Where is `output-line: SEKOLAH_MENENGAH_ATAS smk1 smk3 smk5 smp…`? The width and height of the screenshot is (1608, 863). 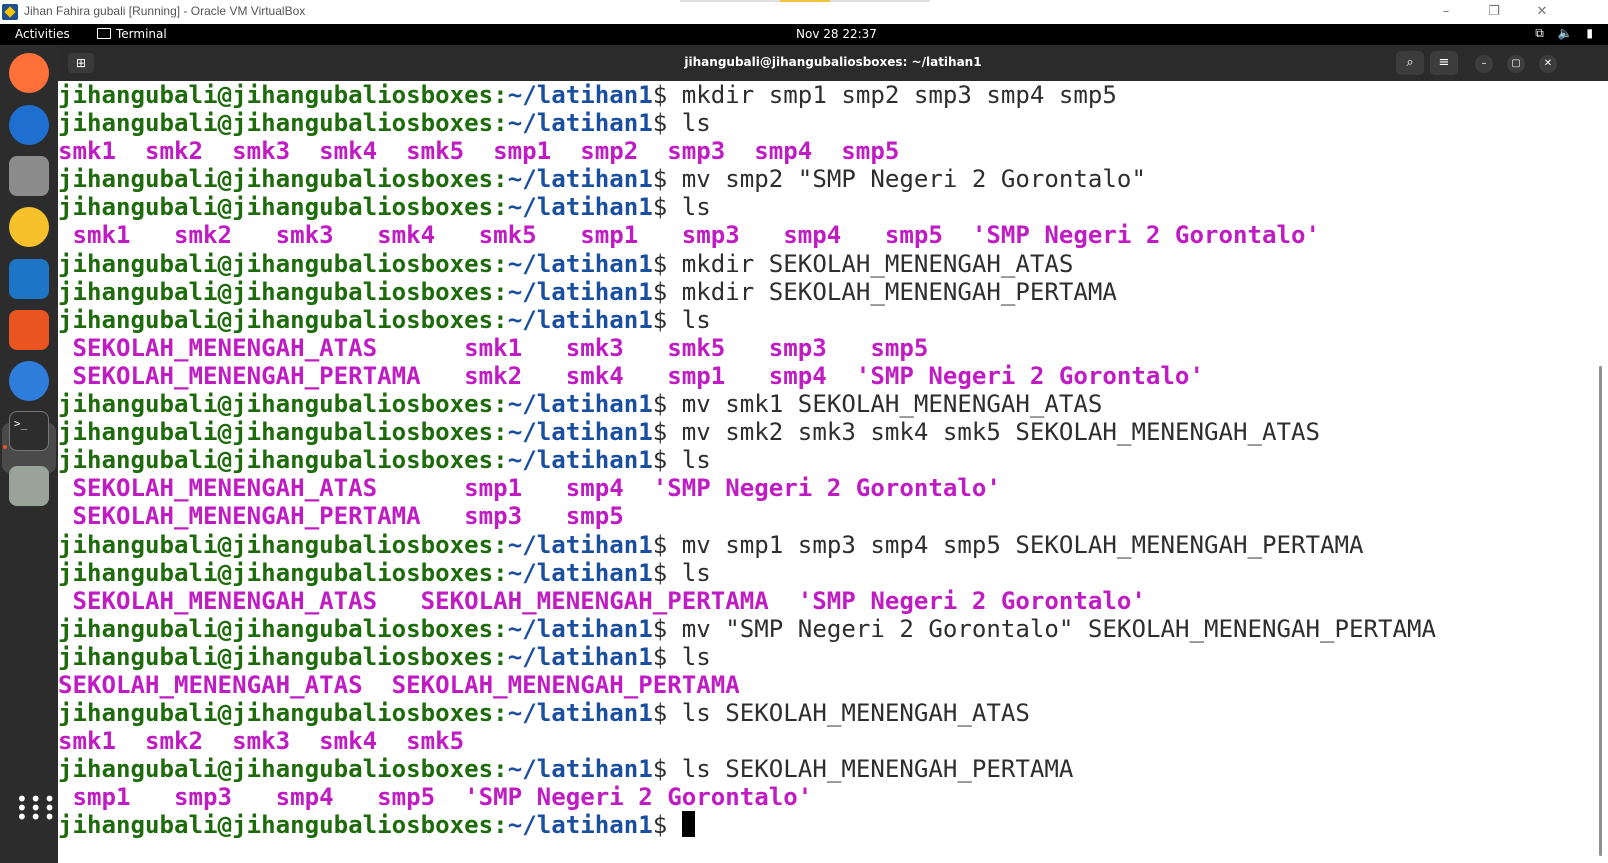 output-line: SEKOLAH_MENENGAH_ATAS smk1 smk3 smk5 smp… is located at coordinates (747, 348).